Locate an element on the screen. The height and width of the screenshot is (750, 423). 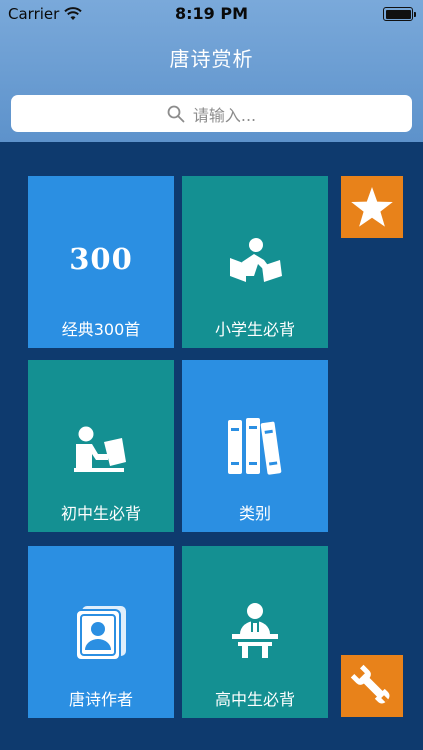
tile-poets: 唐诗作者 is located at coordinates (101, 632).